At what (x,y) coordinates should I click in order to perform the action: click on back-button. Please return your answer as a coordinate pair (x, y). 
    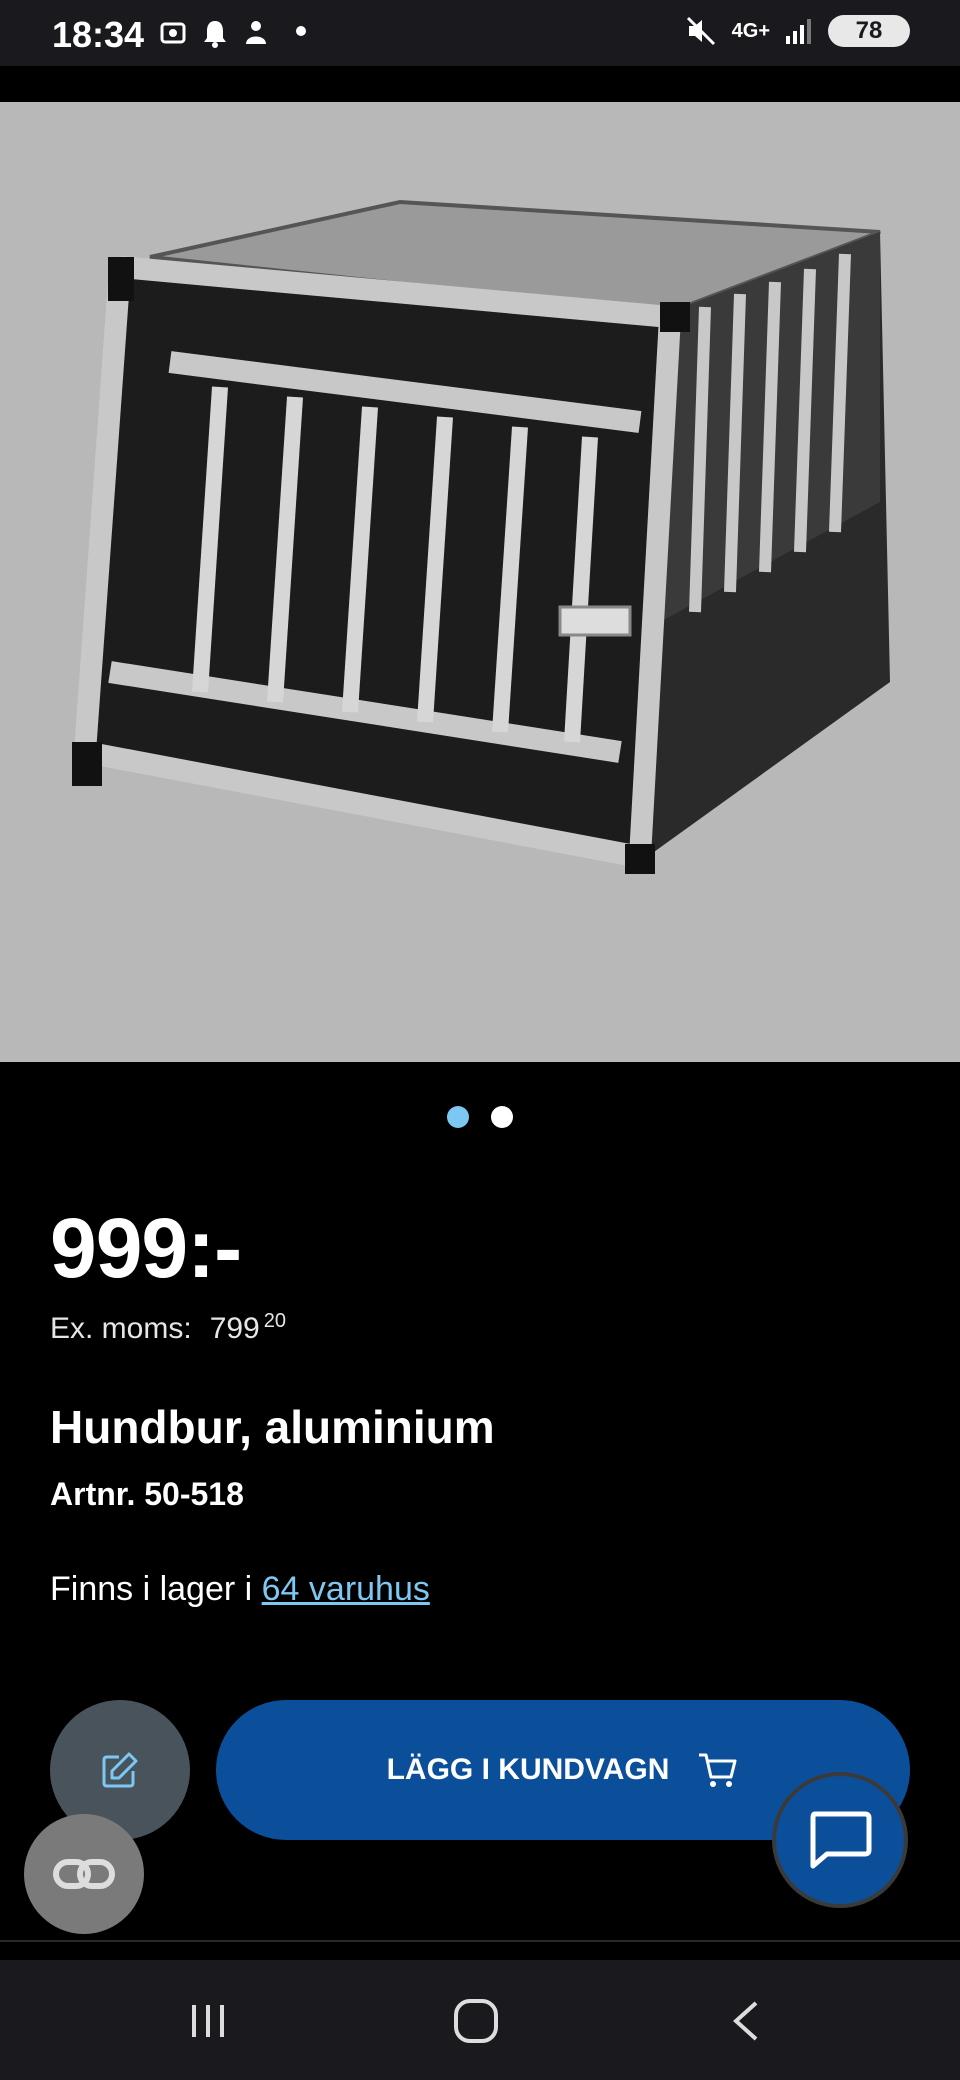
    Looking at the image, I should click on (746, 2021).